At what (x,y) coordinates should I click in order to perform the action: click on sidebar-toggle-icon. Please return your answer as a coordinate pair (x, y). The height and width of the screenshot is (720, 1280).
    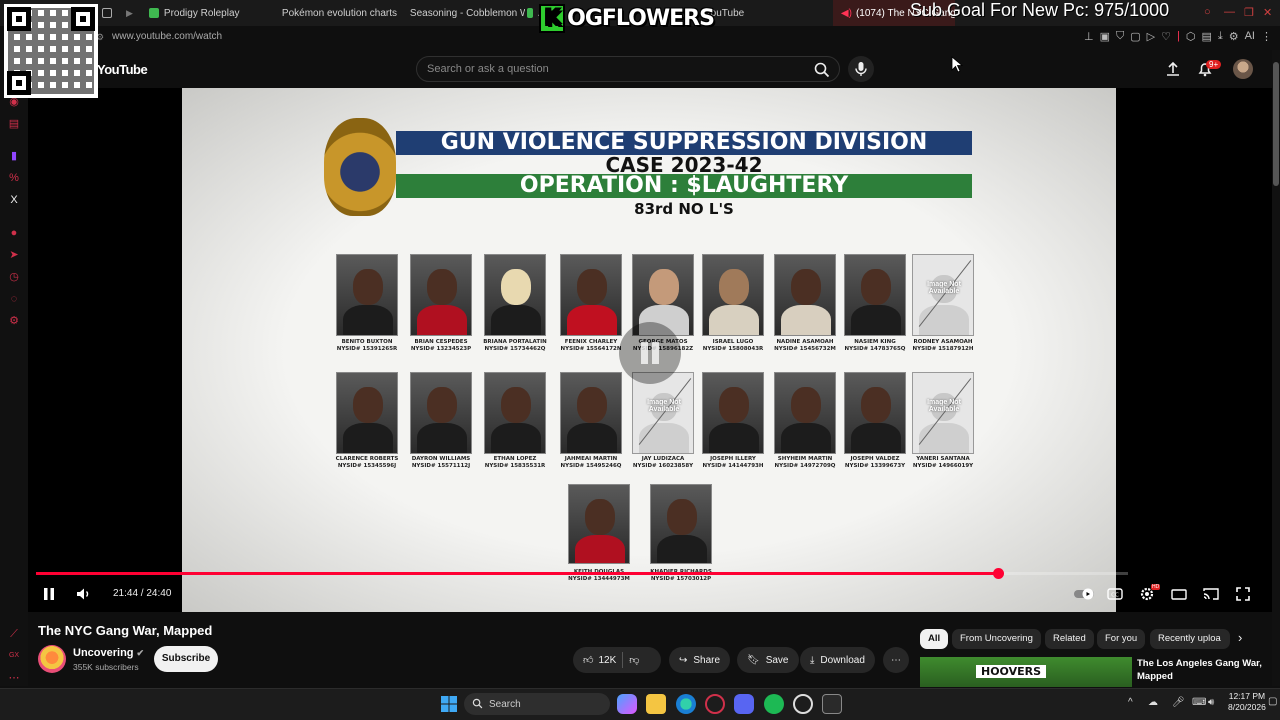
    Looking at the image, I should click on (107, 13).